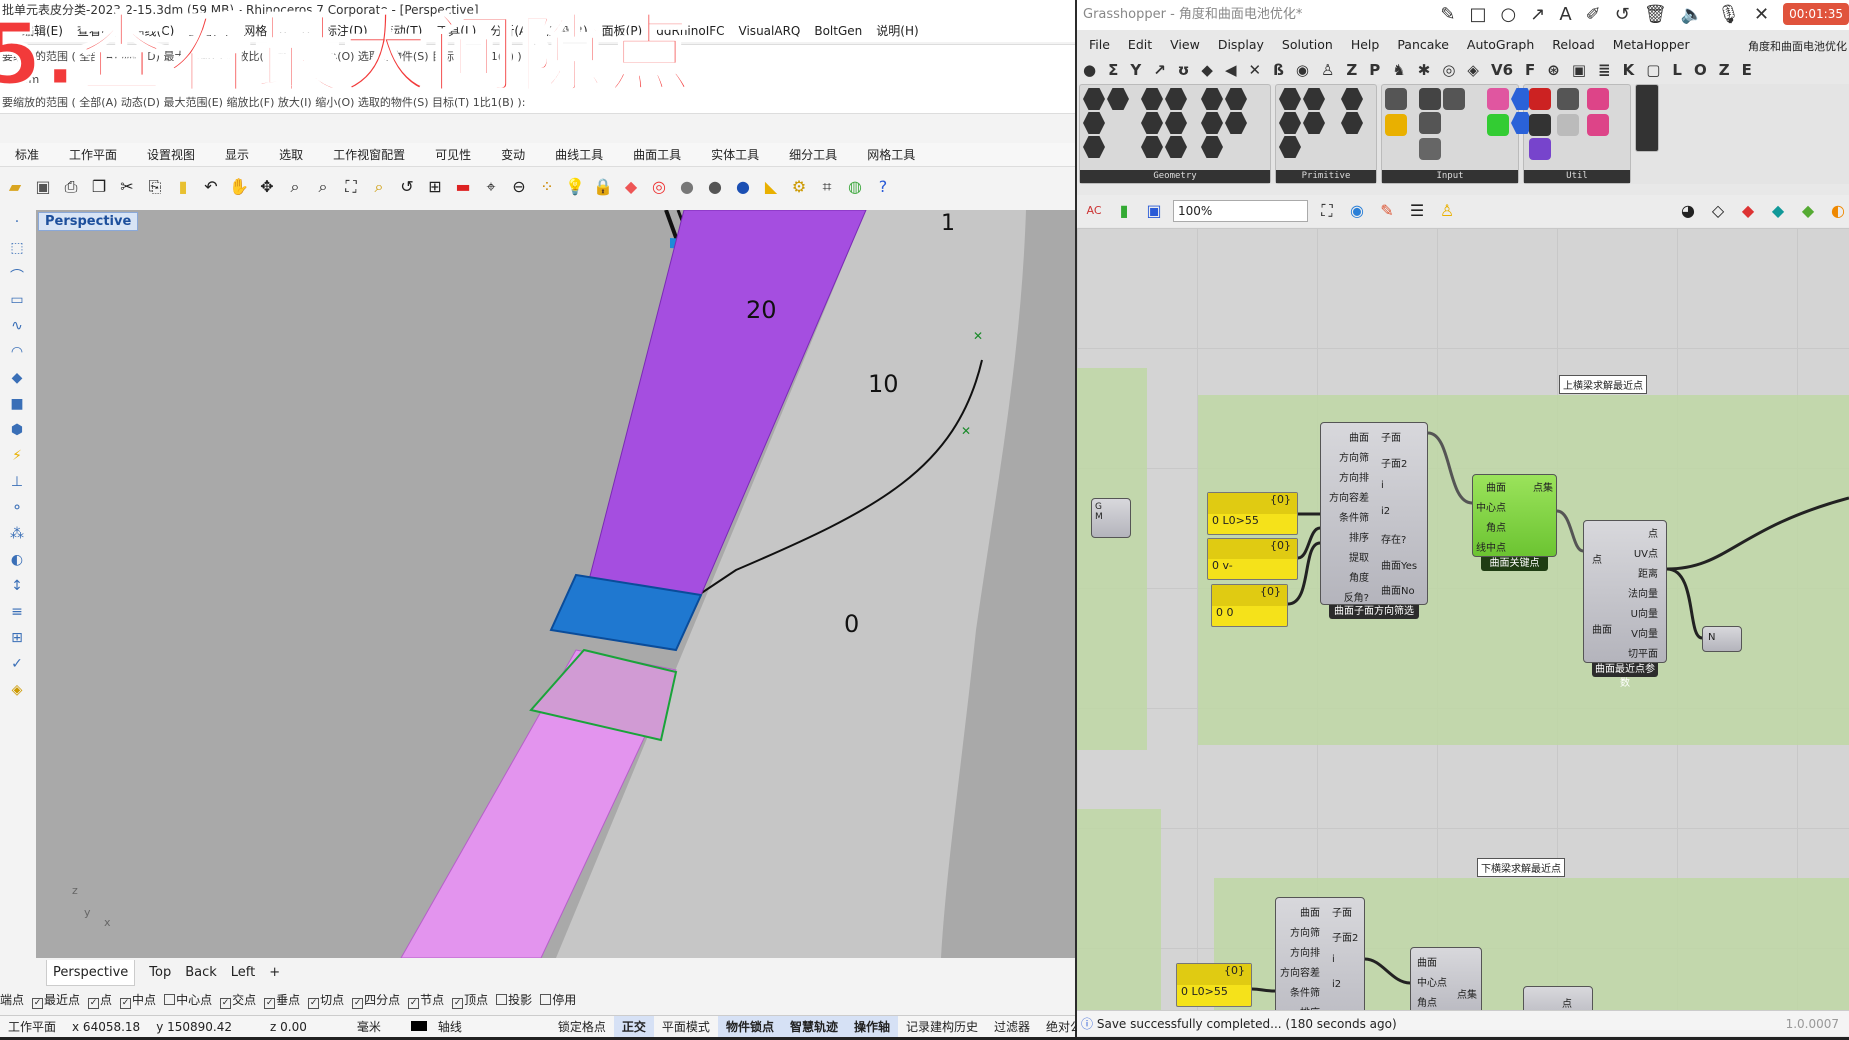  What do you see at coordinates (1514, 522) in the screenshot?
I see `surface-keypoints-component: 曲面 中心点 角点 线中点 点集 曲面关键点` at bounding box center [1514, 522].